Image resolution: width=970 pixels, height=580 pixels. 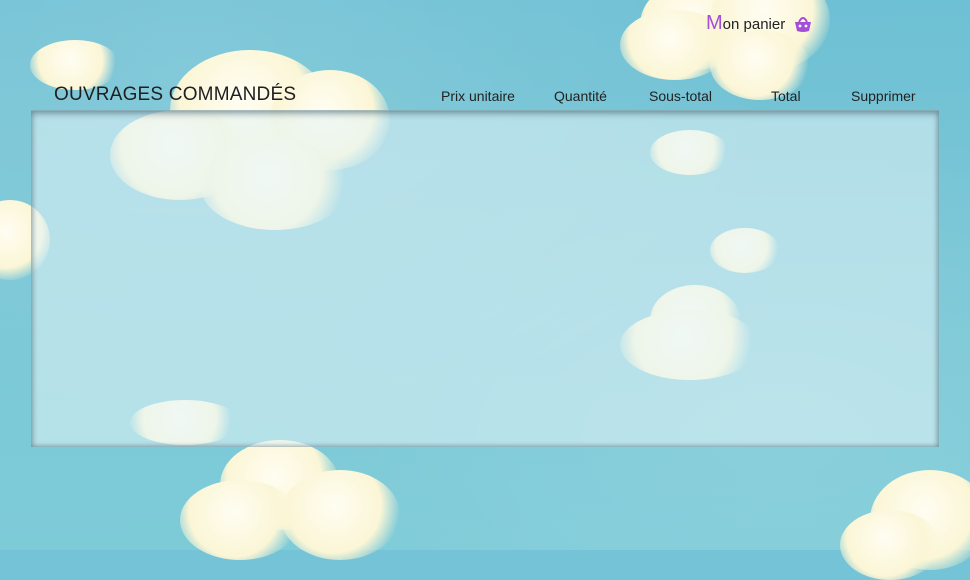 What do you see at coordinates (714, 23) in the screenshot?
I see `cart-label-initial: M` at bounding box center [714, 23].